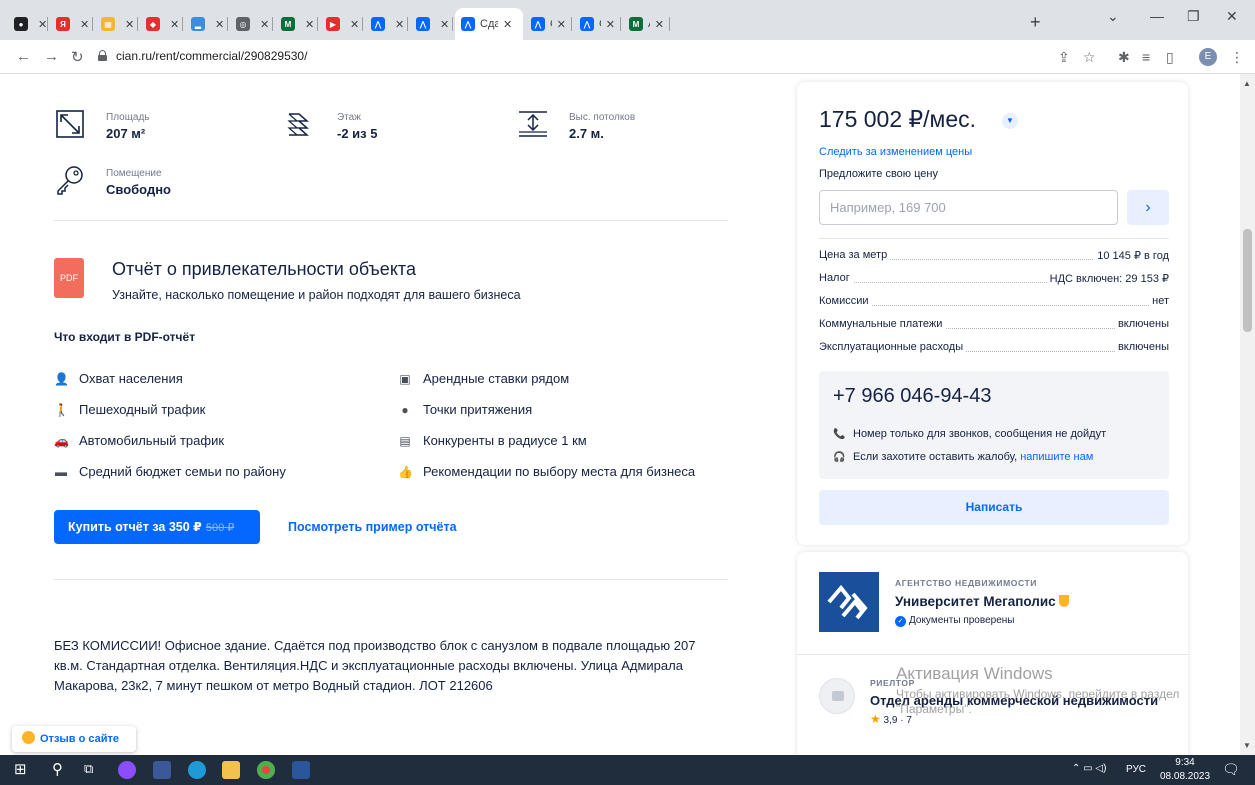 The height and width of the screenshot is (785, 1255). I want to click on browser-tab: ▶◀)✕, so click(341, 24).